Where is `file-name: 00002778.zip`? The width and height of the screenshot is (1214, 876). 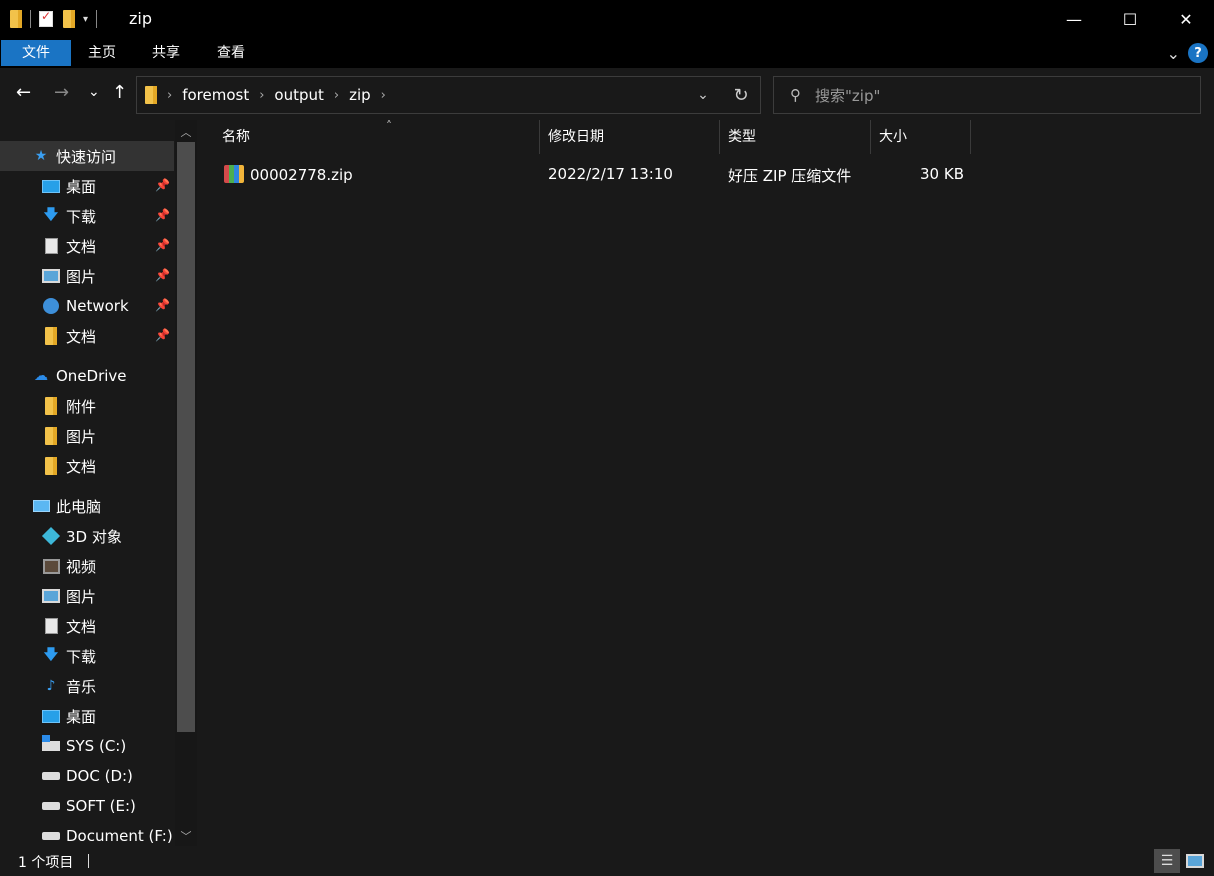 file-name: 00002778.zip is located at coordinates (301, 175).